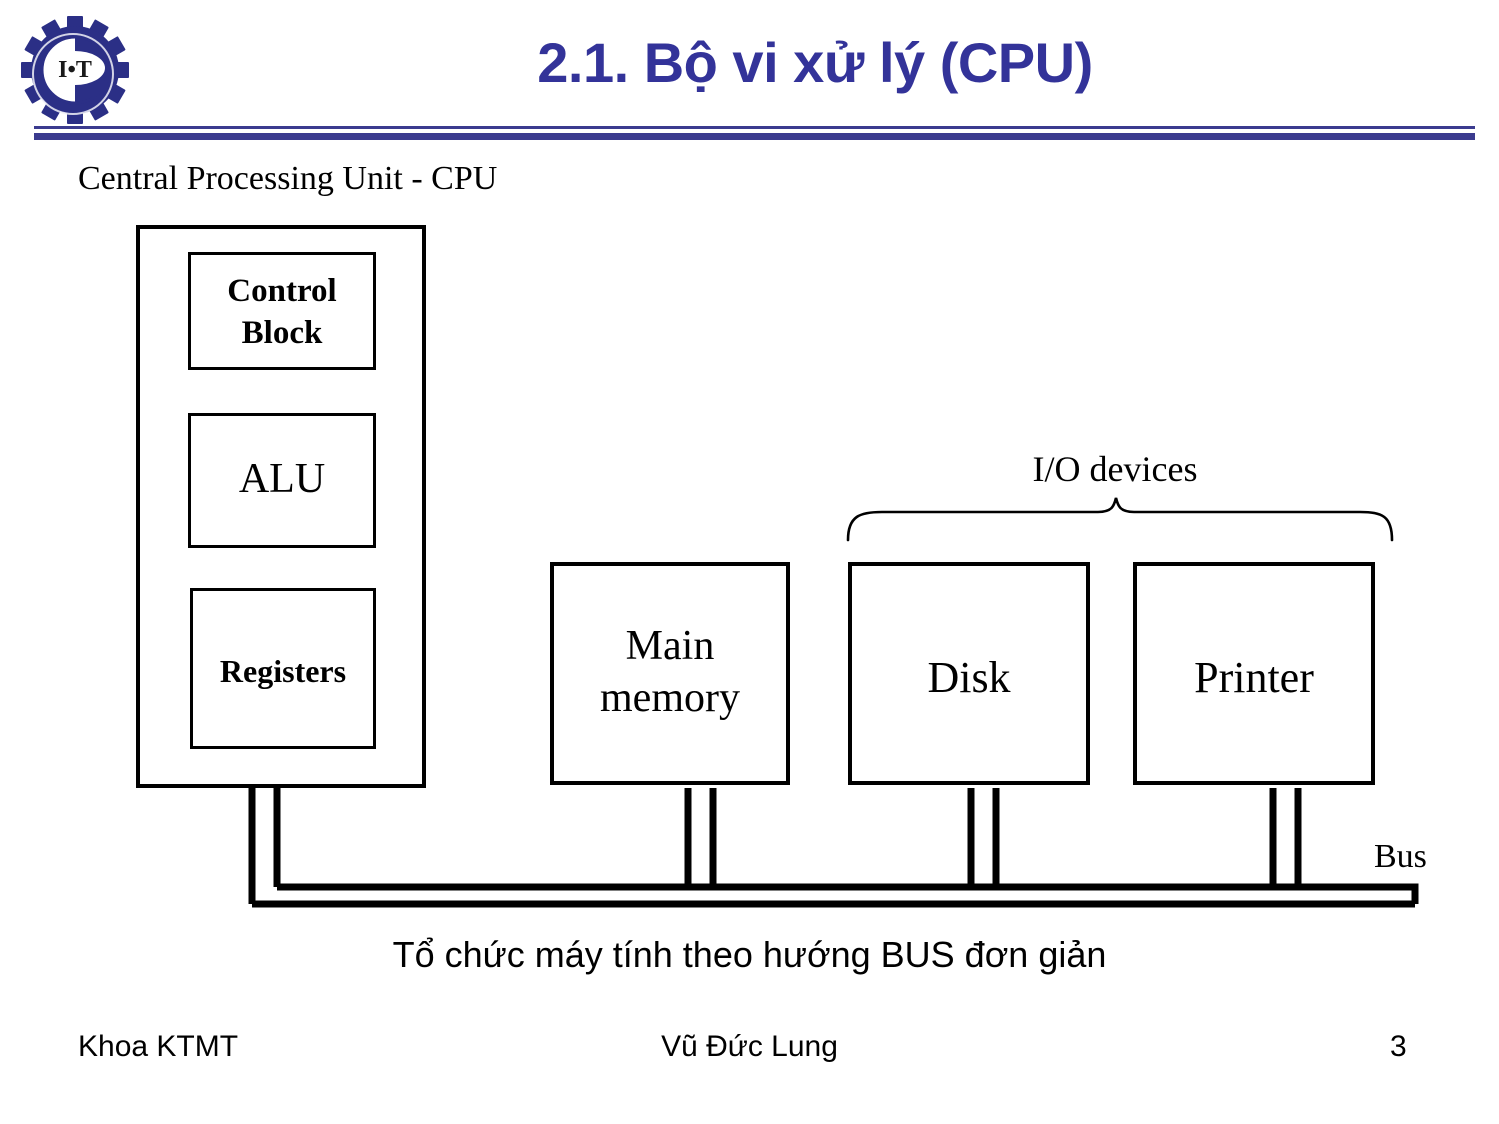 Image resolution: width=1499 pixels, height=1124 pixels. I want to click on subtitle-text: Central Processing Unit - CPU, so click(288, 178).